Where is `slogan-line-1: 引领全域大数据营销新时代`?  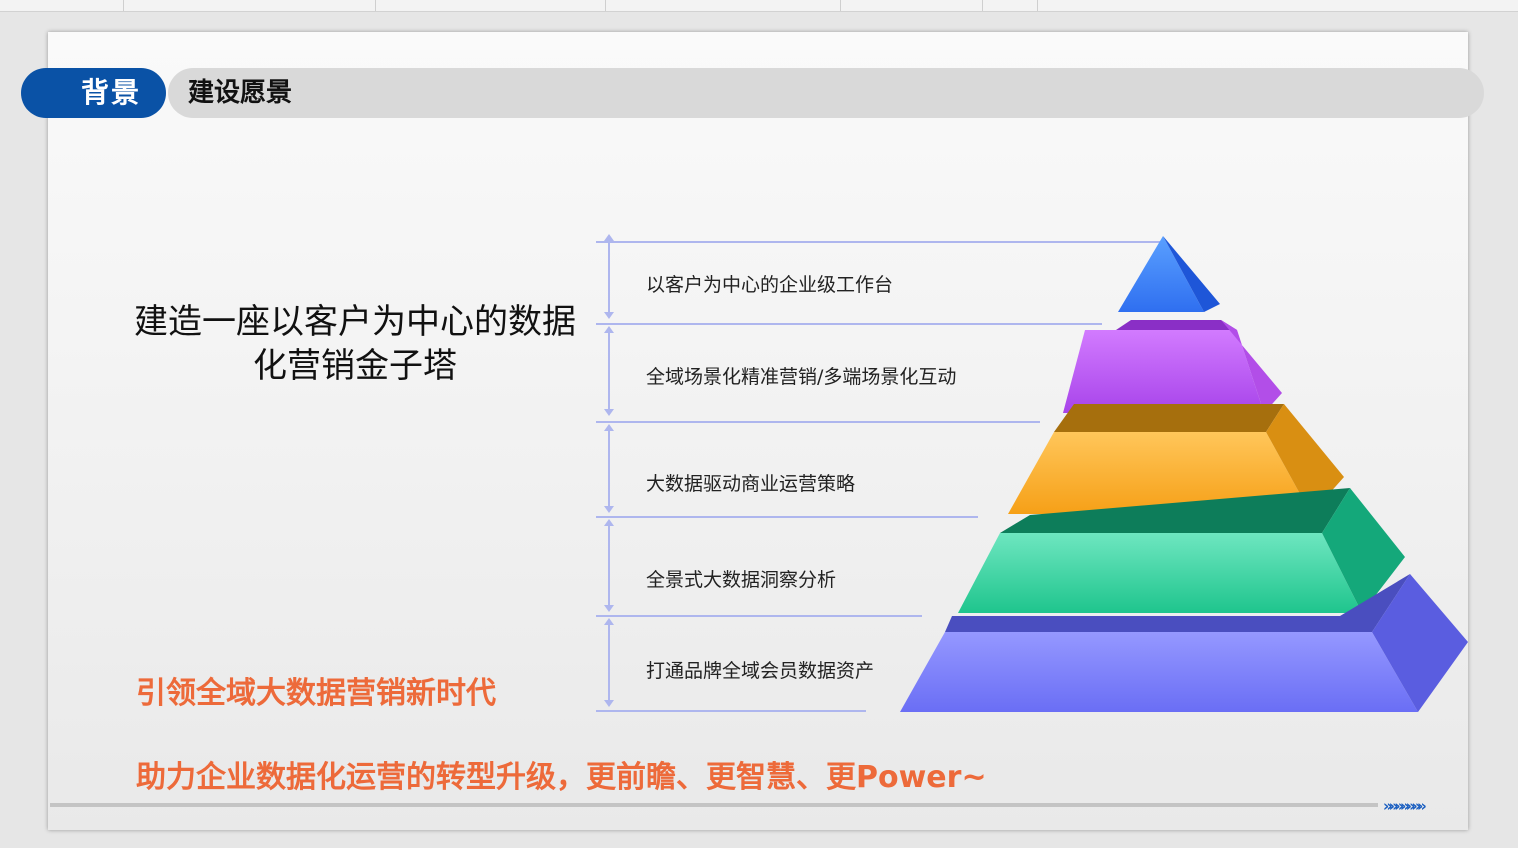 slogan-line-1: 引领全域大数据营销新时代 is located at coordinates (316, 693).